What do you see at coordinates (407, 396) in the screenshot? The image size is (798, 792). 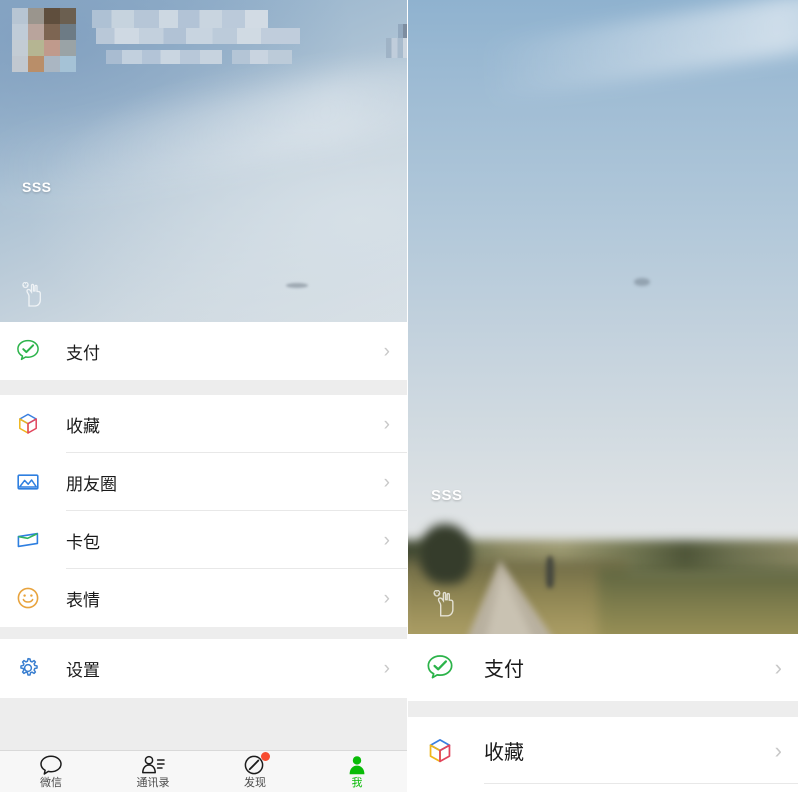 I see `panel-divider` at bounding box center [407, 396].